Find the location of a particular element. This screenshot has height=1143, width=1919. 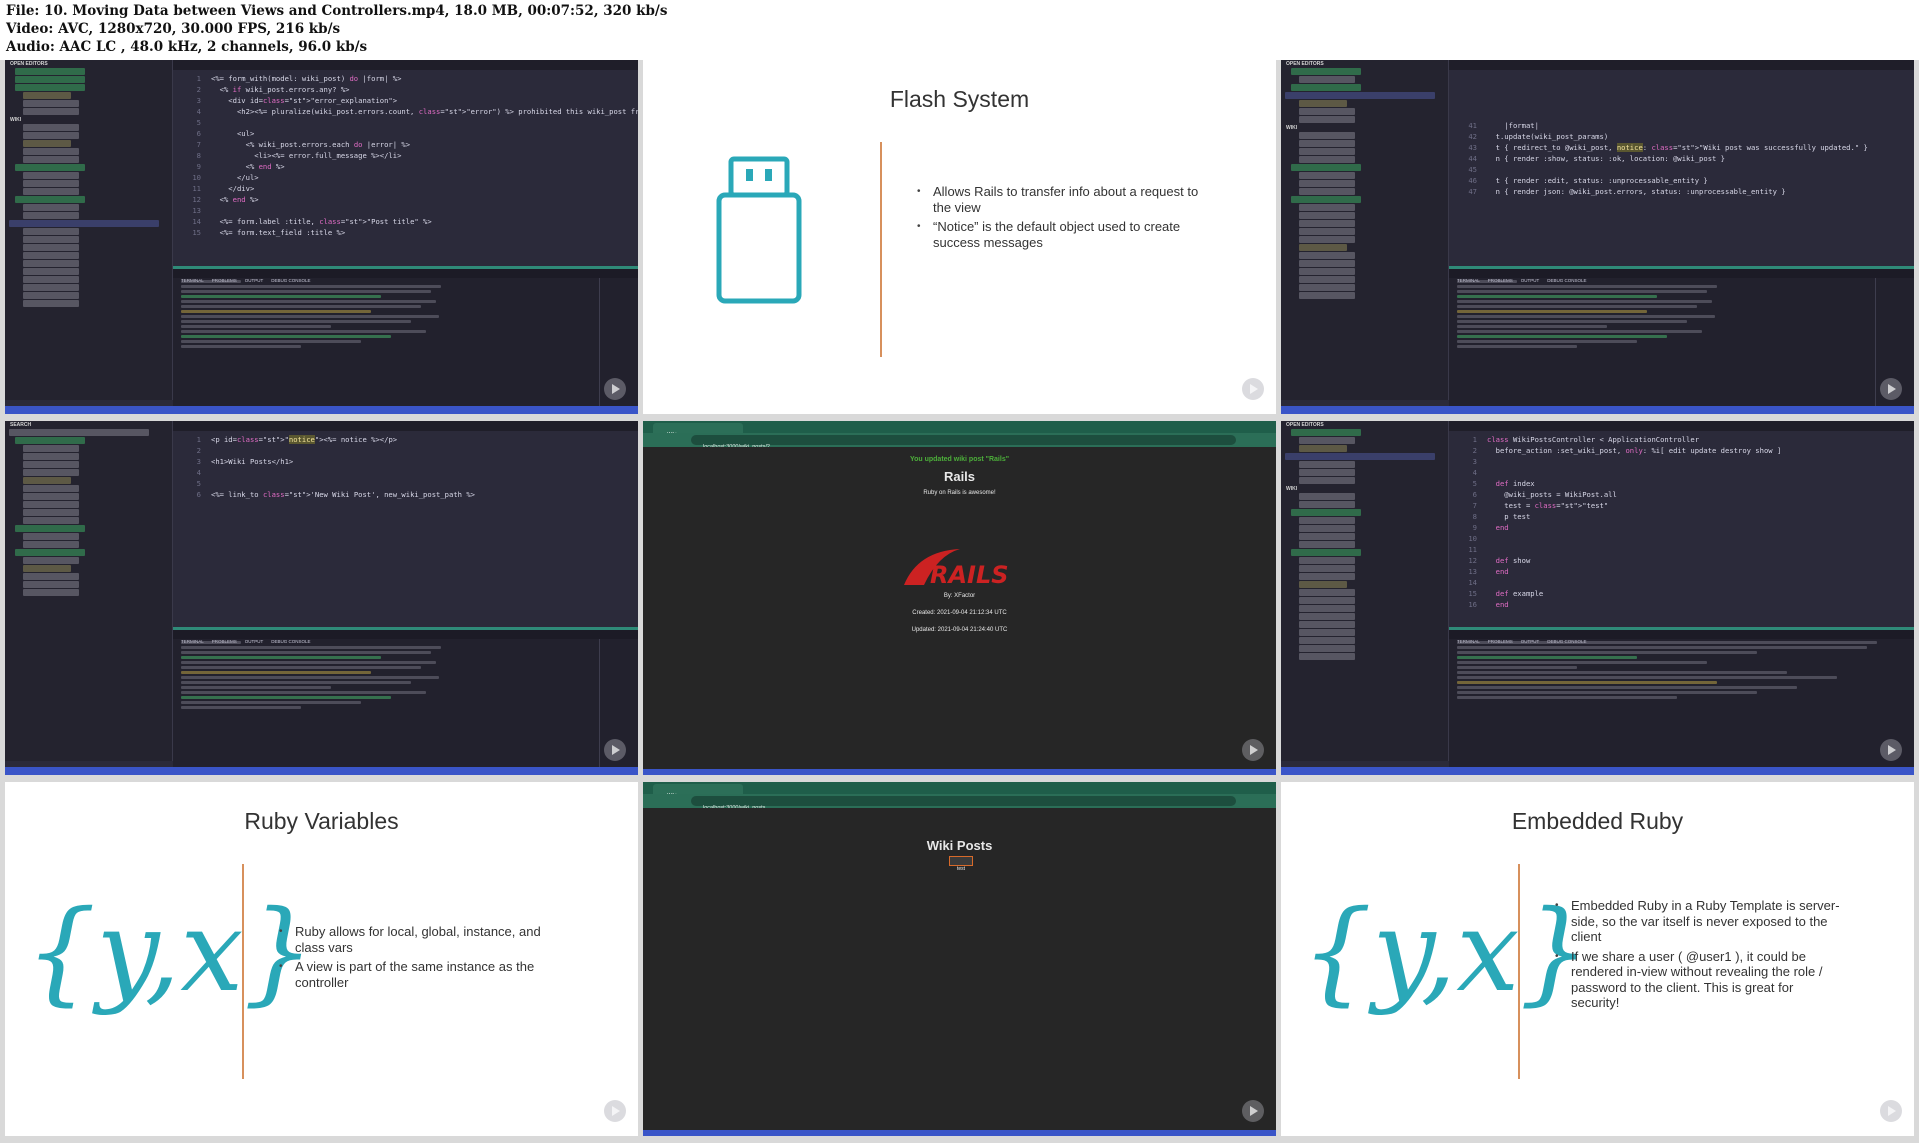

address-bar: localhost:3000/wiki_posts/2 is located at coordinates (963, 442).